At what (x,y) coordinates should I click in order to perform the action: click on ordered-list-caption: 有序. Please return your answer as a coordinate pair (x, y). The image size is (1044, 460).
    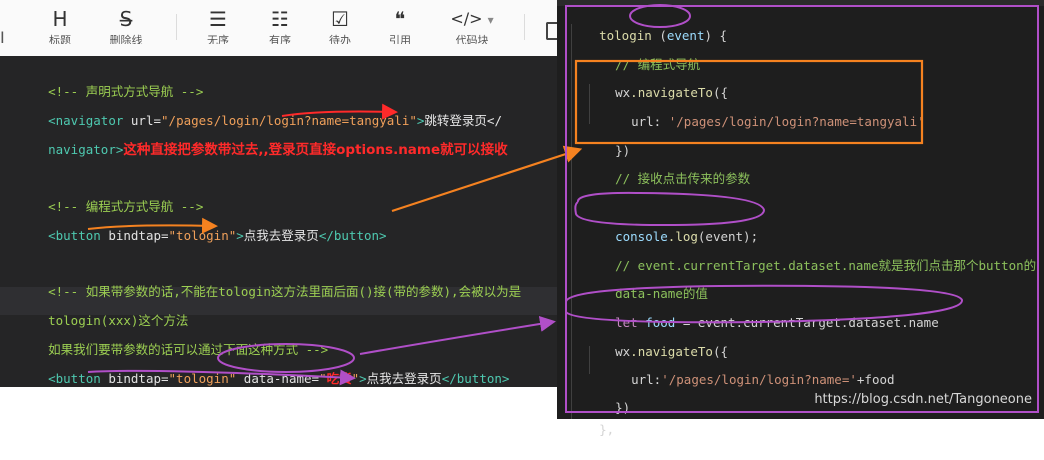
    Looking at the image, I should click on (280, 39).